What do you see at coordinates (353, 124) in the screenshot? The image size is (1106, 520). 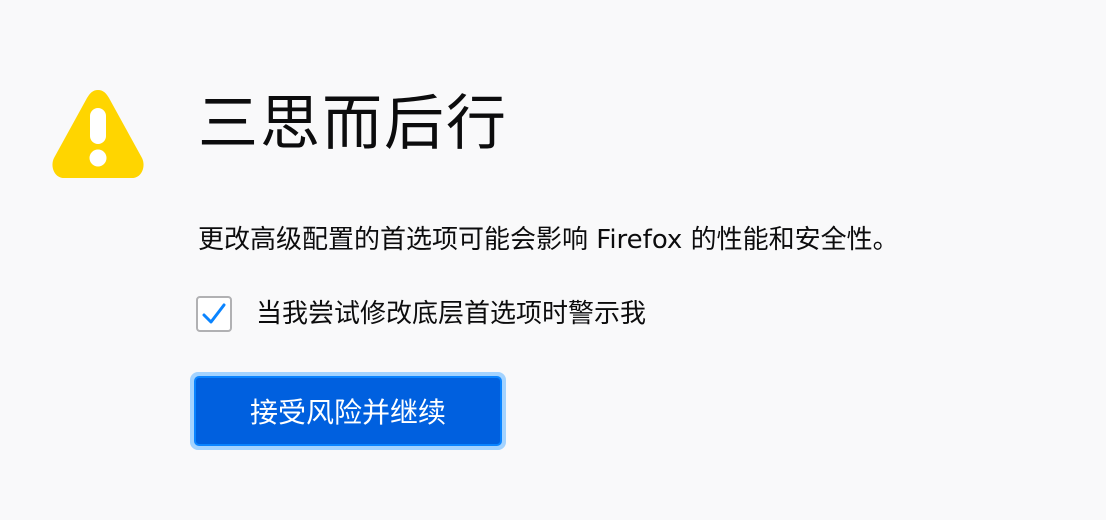 I see `page-title: 三思而后行` at bounding box center [353, 124].